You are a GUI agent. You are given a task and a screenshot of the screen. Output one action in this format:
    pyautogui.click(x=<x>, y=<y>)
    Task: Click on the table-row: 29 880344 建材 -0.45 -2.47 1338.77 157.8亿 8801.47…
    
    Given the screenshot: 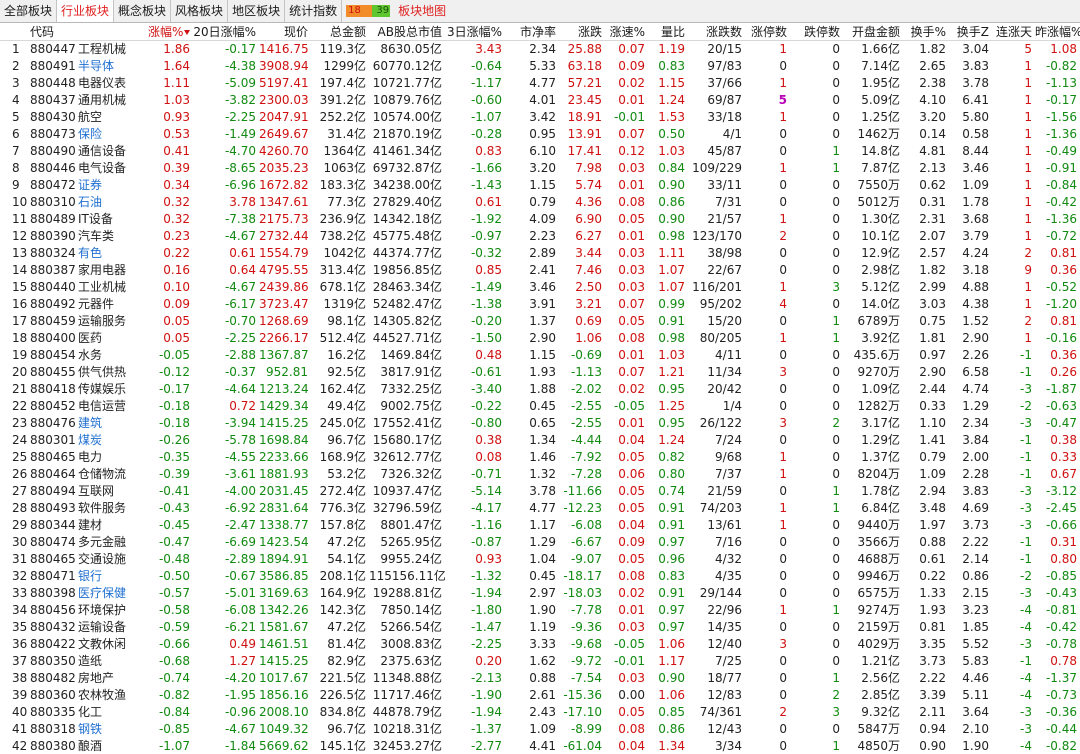 What is the action you would take?
    pyautogui.click(x=540, y=525)
    